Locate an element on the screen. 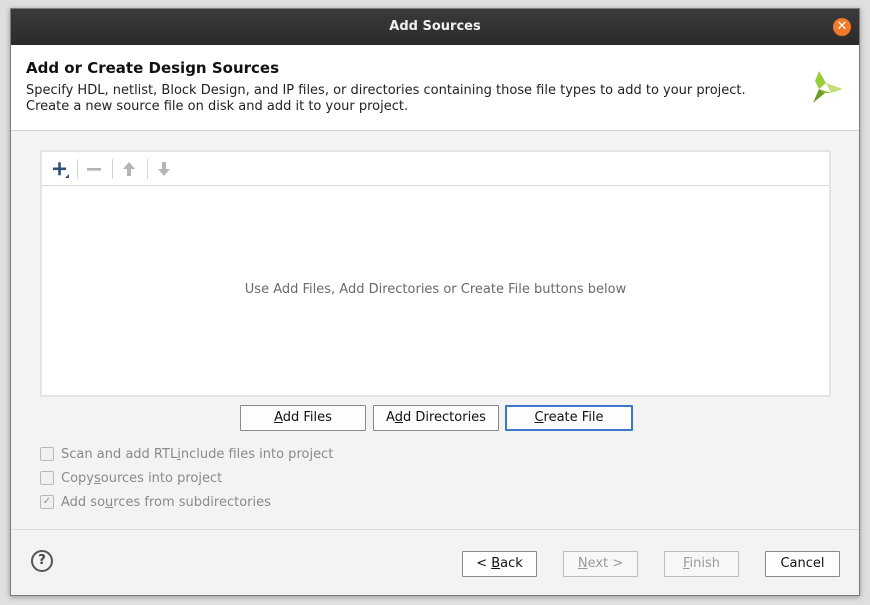 The height and width of the screenshot is (605, 870). add-subdirectories-option: ✓ Add so u rces from subdirectories is located at coordinates (155, 502).